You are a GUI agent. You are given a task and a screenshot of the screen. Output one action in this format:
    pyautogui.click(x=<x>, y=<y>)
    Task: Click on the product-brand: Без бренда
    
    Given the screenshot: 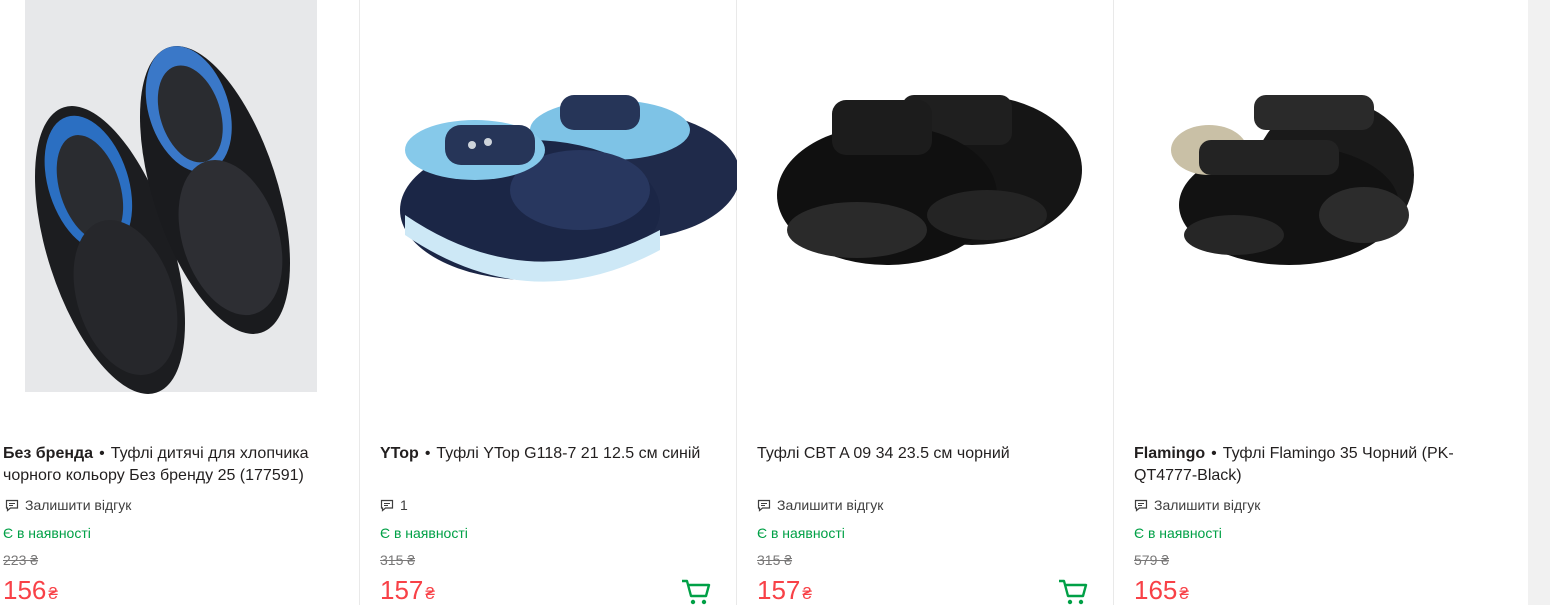 What is the action you would take?
    pyautogui.click(x=48, y=453)
    